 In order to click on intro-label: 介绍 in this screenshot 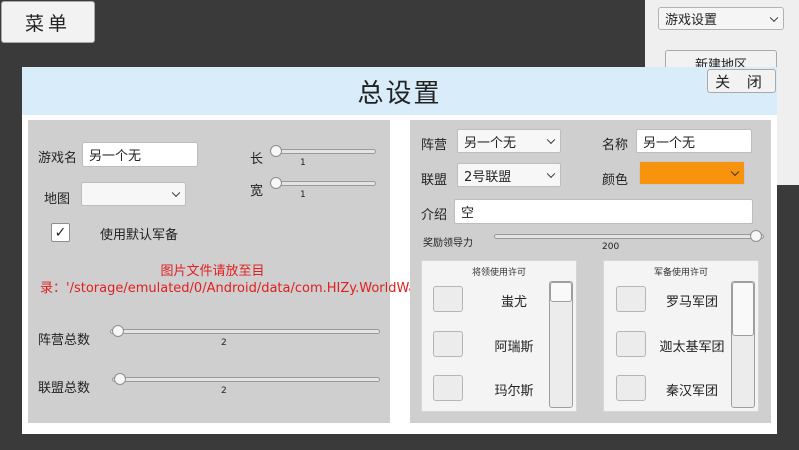, I will do `click(434, 215)`.